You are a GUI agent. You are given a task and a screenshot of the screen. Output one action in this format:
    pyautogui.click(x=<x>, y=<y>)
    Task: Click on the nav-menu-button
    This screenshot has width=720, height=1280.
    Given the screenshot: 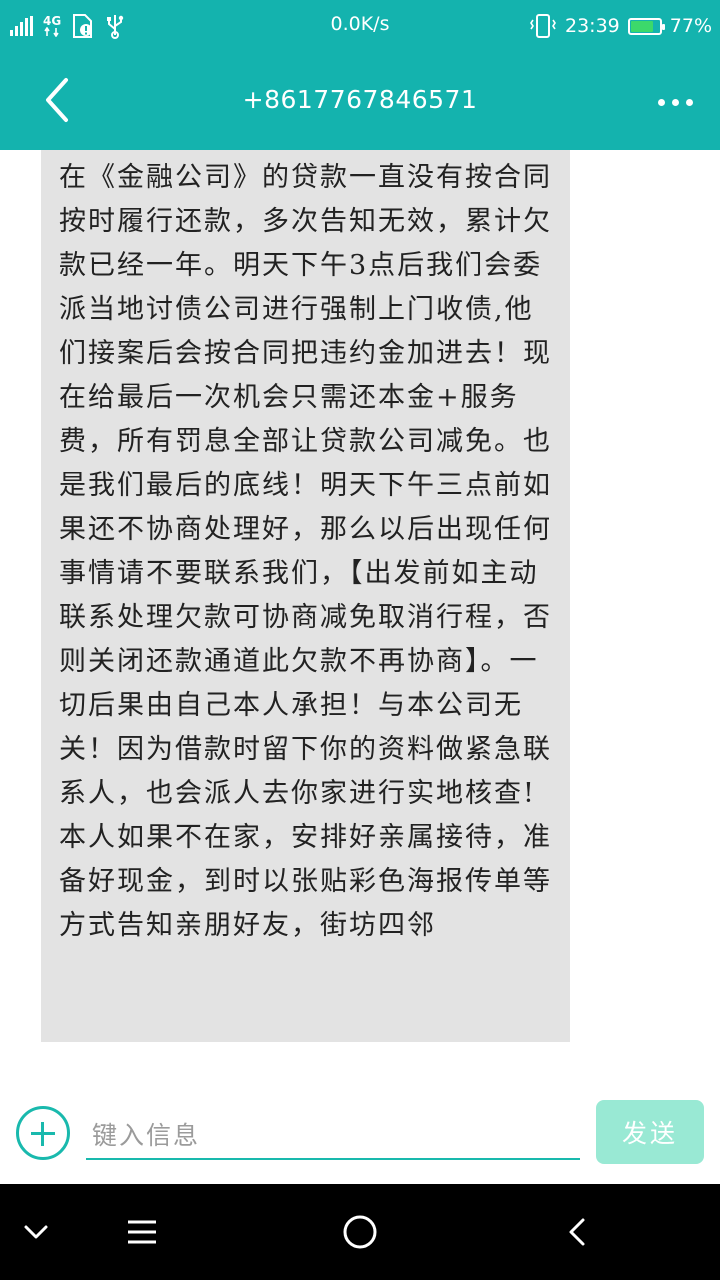 What is the action you would take?
    pyautogui.click(x=142, y=1232)
    